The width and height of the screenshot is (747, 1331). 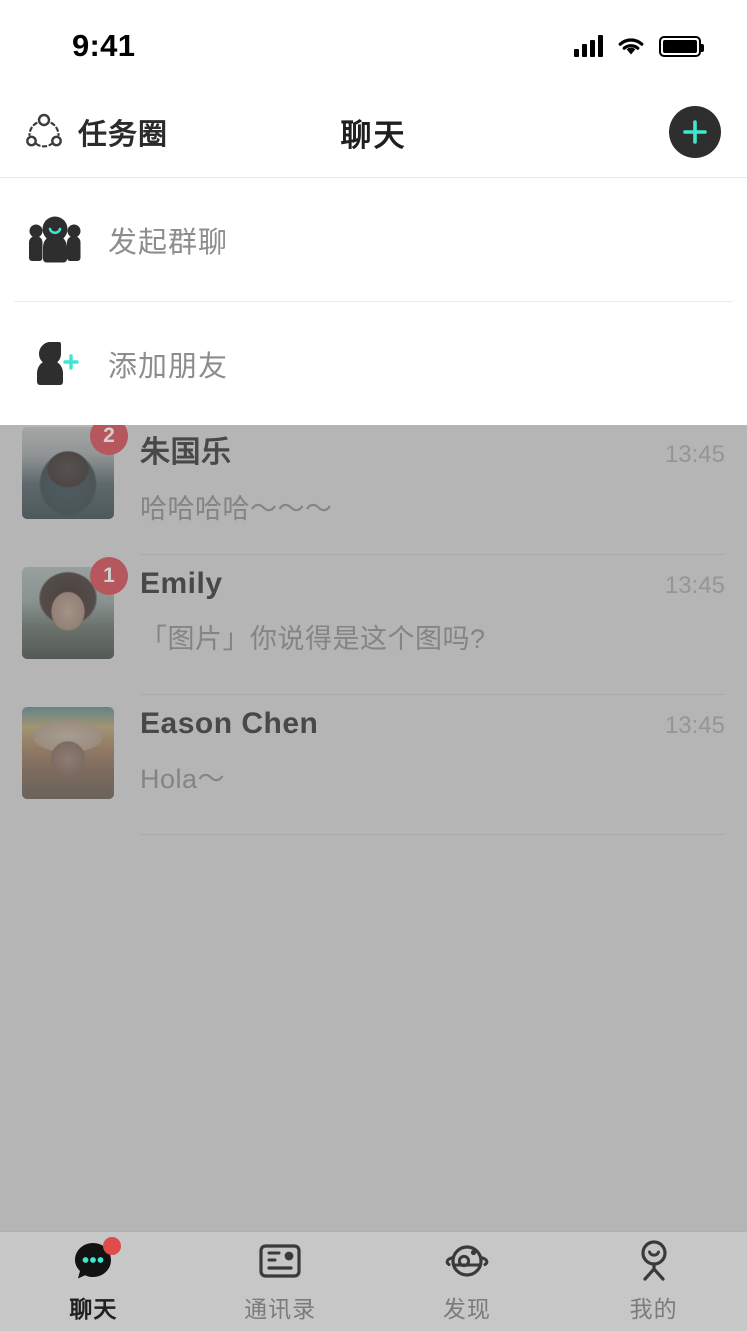 What do you see at coordinates (55, 364) in the screenshot?
I see `add-friend-icon` at bounding box center [55, 364].